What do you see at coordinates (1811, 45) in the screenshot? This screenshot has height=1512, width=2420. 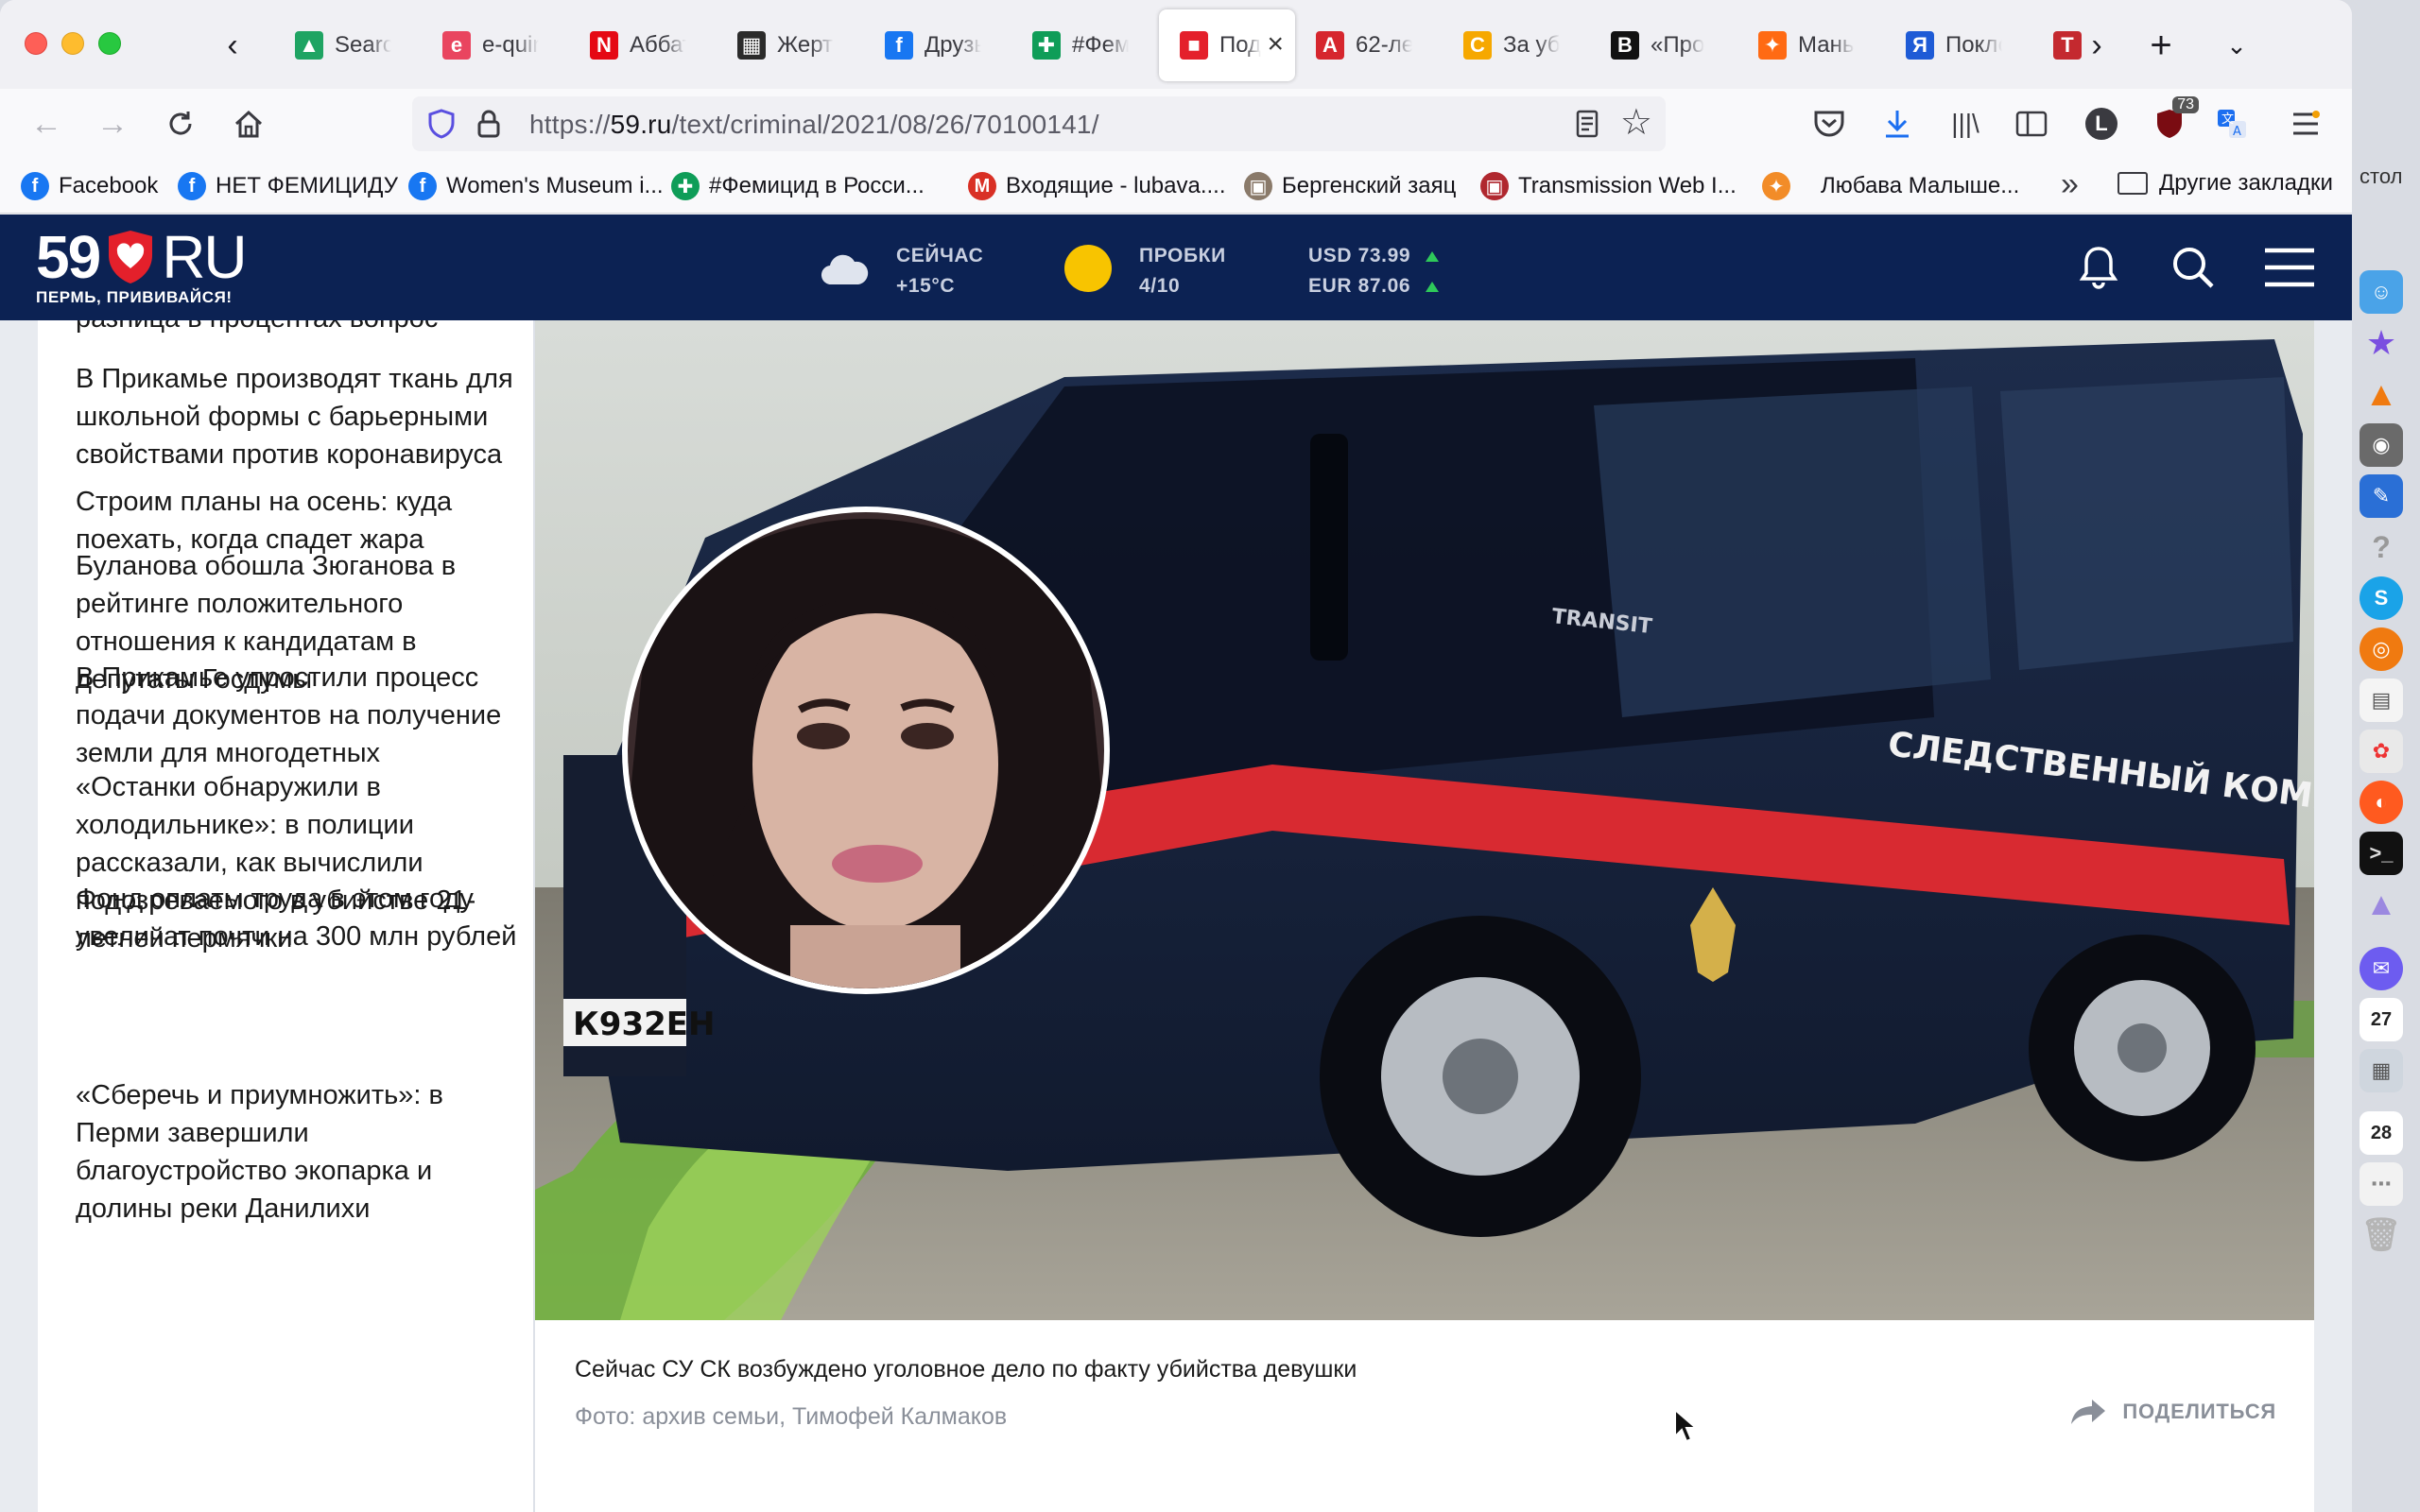 I see `tab-11: ✦ Маньяк` at bounding box center [1811, 45].